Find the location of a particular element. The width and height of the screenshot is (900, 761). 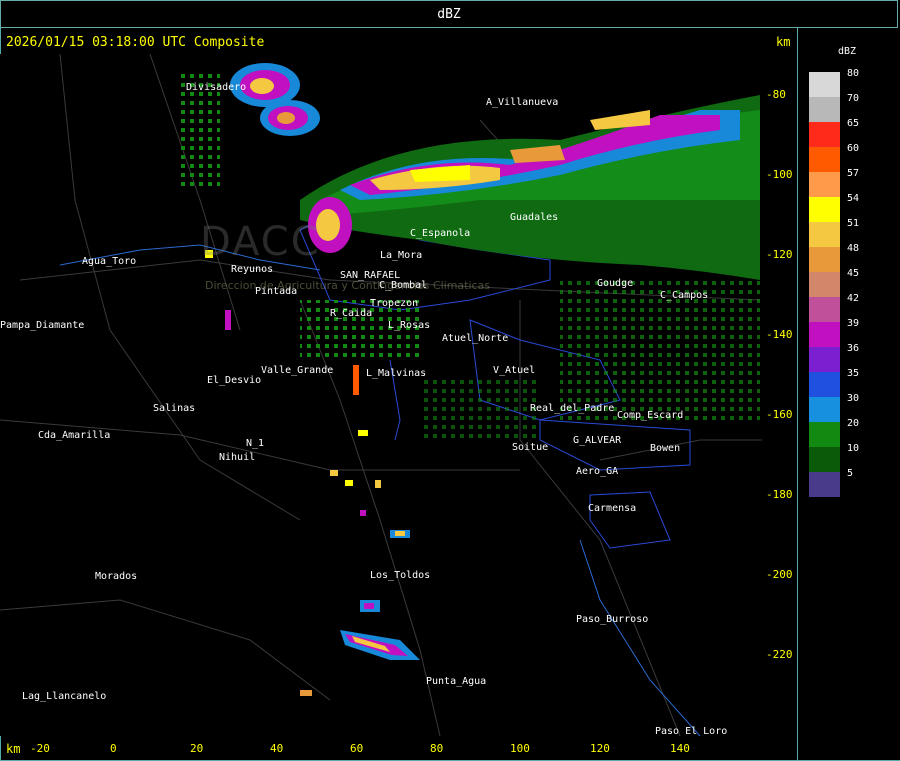

legend-value: 51 is located at coordinates (853, 223).